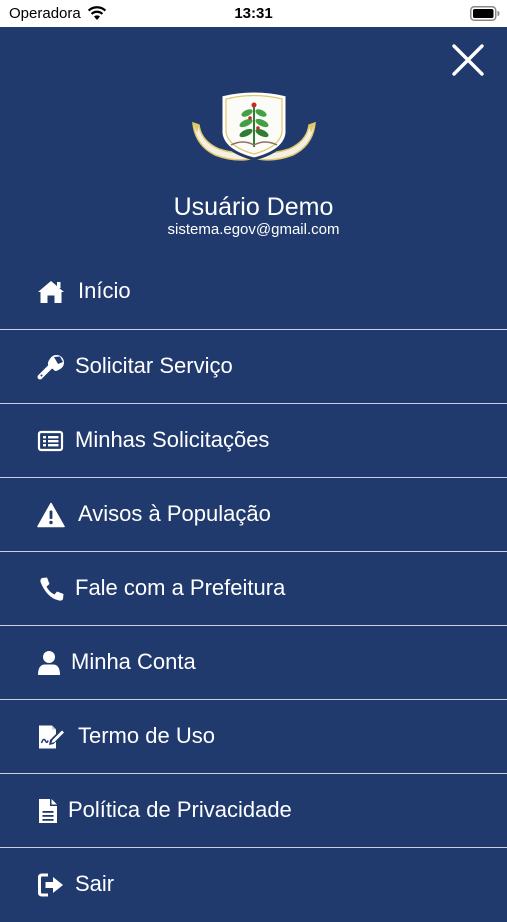  Describe the element at coordinates (174, 513) in the screenshot. I see `menu-item-label: Avisos à População` at that location.